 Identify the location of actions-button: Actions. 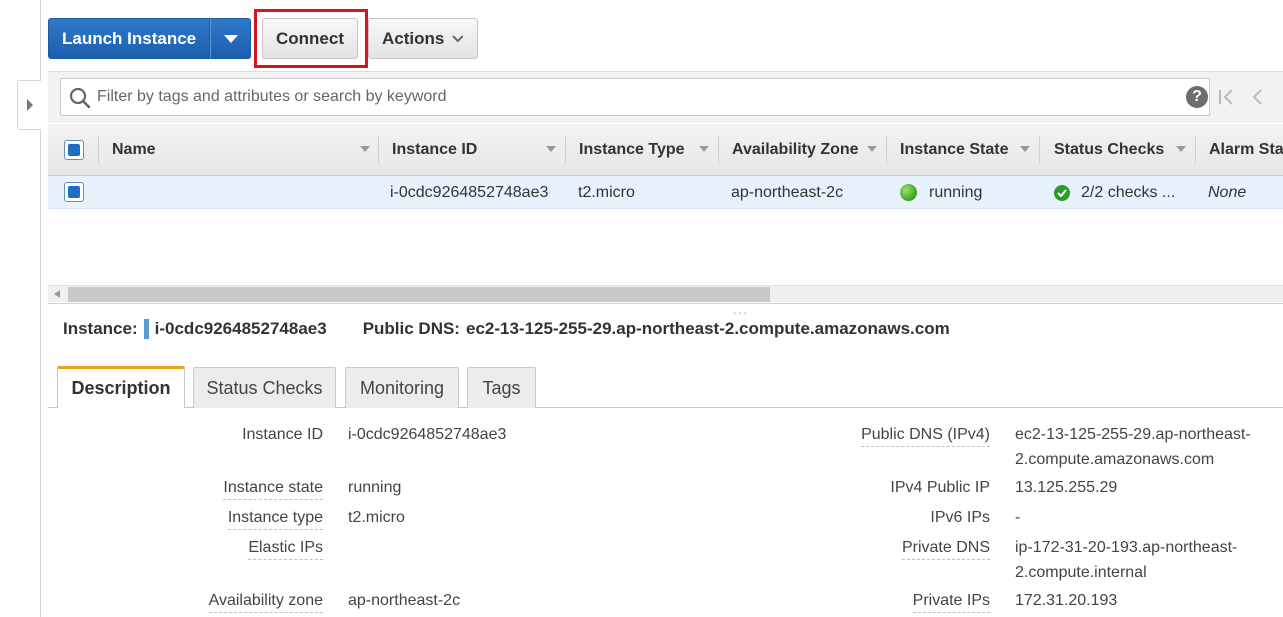
(423, 38).